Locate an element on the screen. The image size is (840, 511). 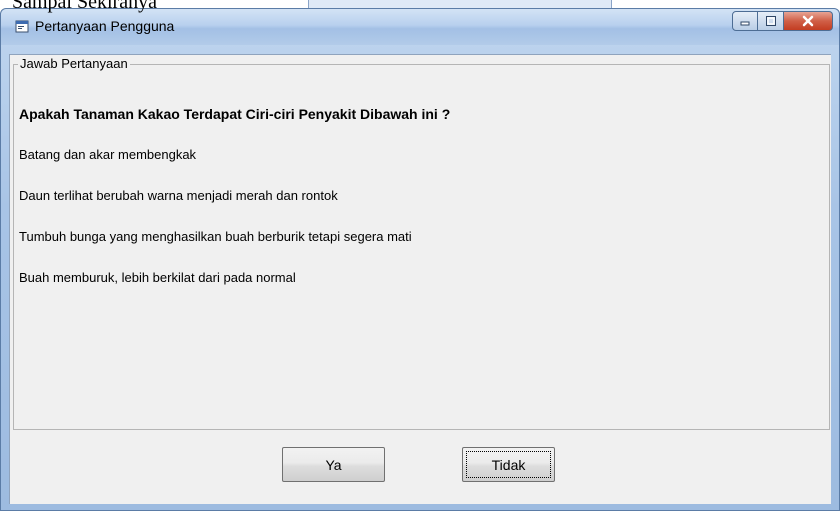
yes-button-label: Ya is located at coordinates (333, 464).